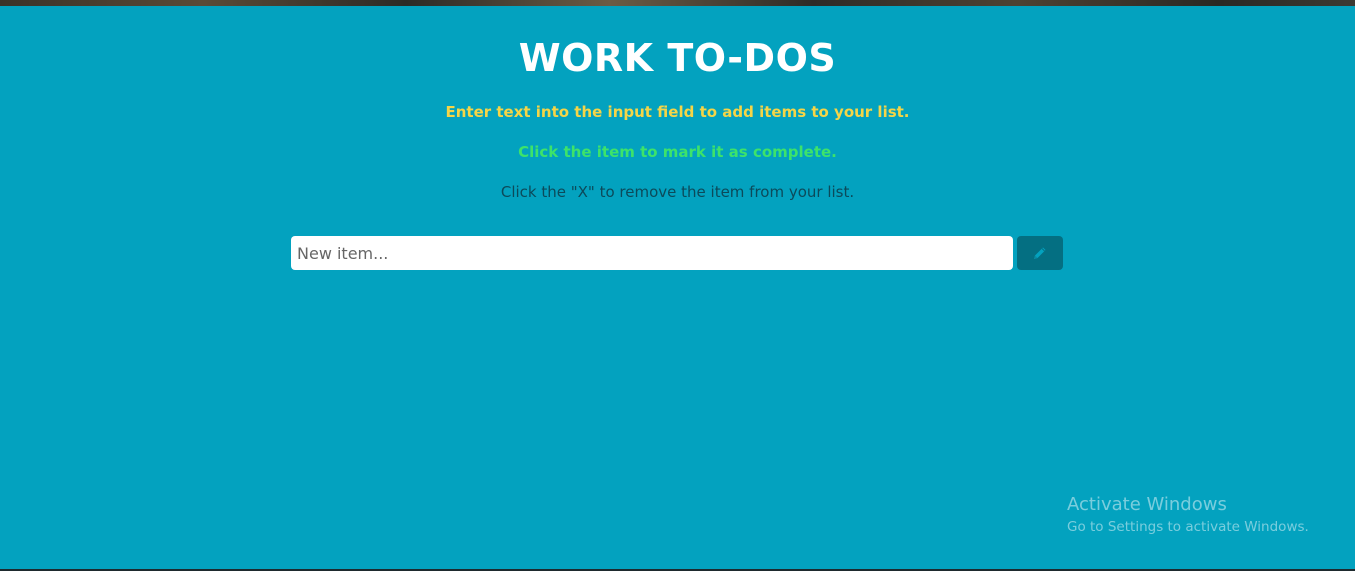 The image size is (1355, 571). I want to click on watermark-subtitle: Go to Settings to activate Windows., so click(1188, 527).